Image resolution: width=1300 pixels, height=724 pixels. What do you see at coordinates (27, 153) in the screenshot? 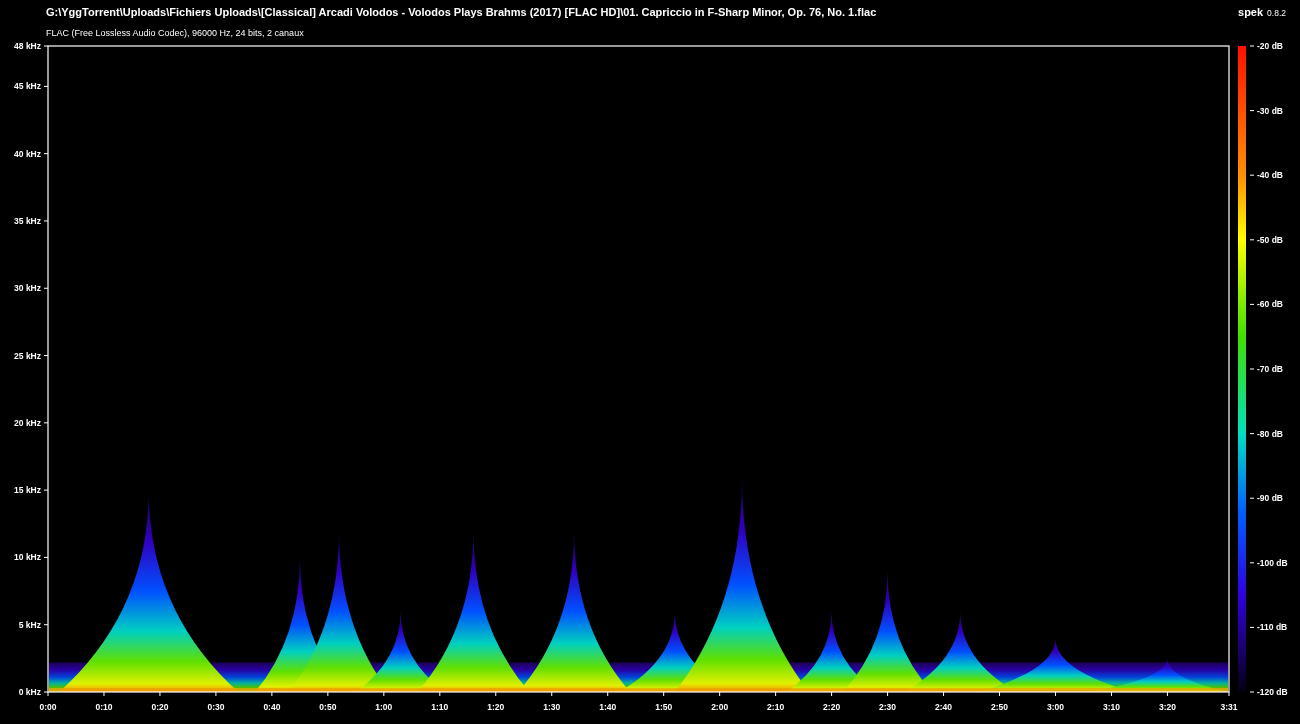
I see `frequency-label: 40 kHz` at bounding box center [27, 153].